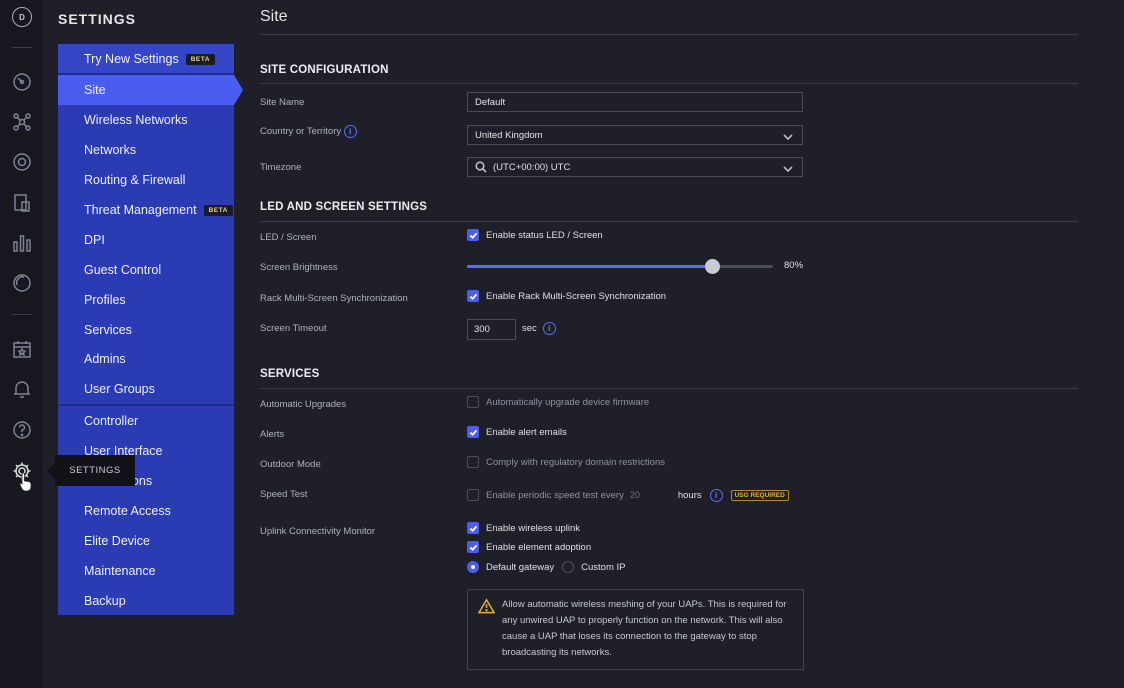  Describe the element at coordinates (546, 567) in the screenshot. I see `gateway-radio-group: Default gateway Custom IP` at that location.